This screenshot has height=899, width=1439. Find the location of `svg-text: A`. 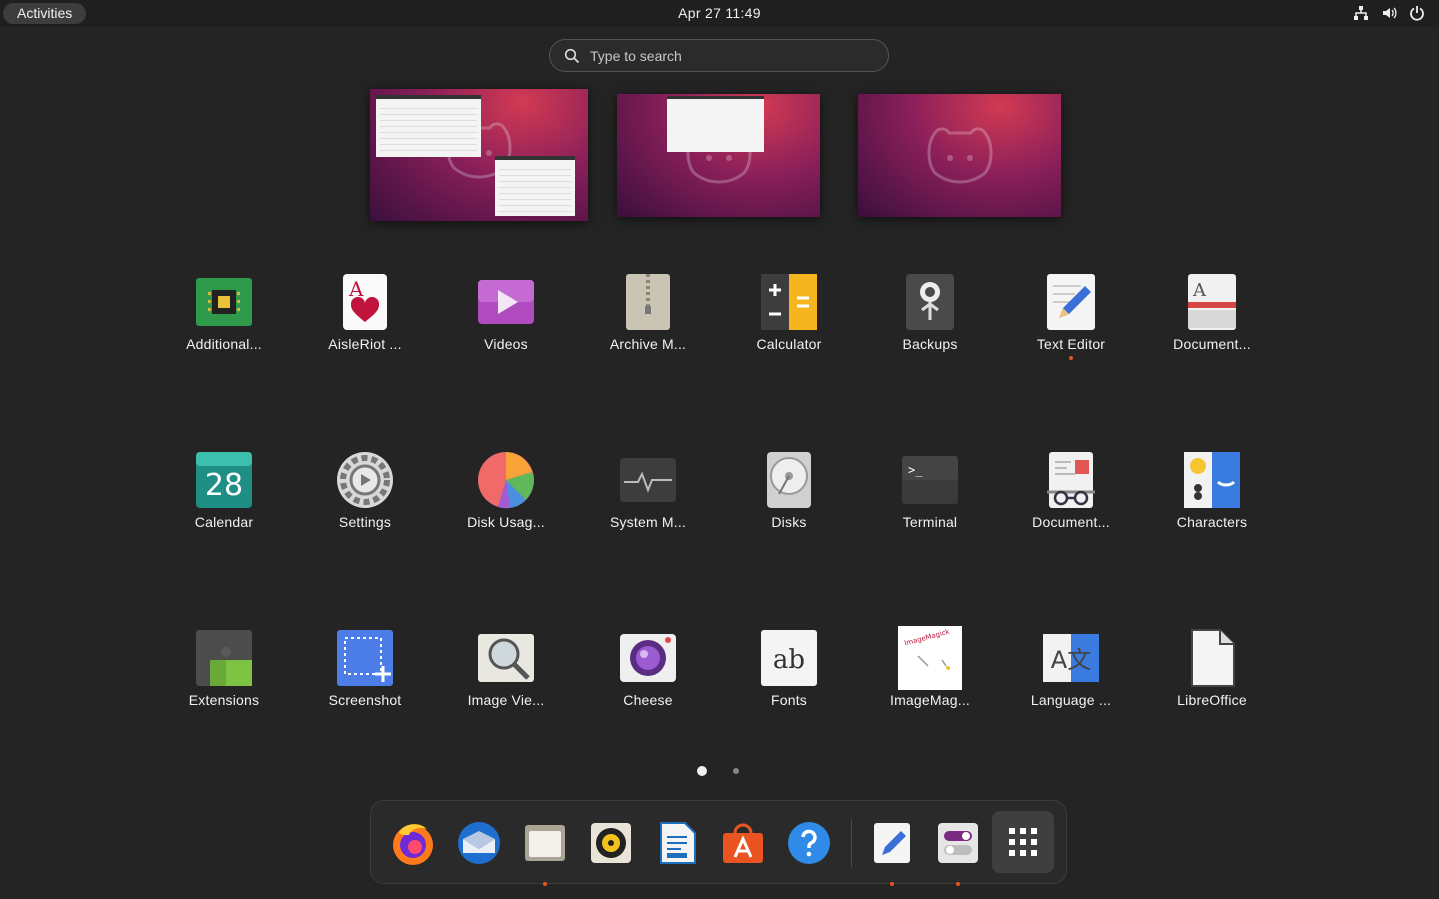

svg-text: A is located at coordinates (1199, 290).